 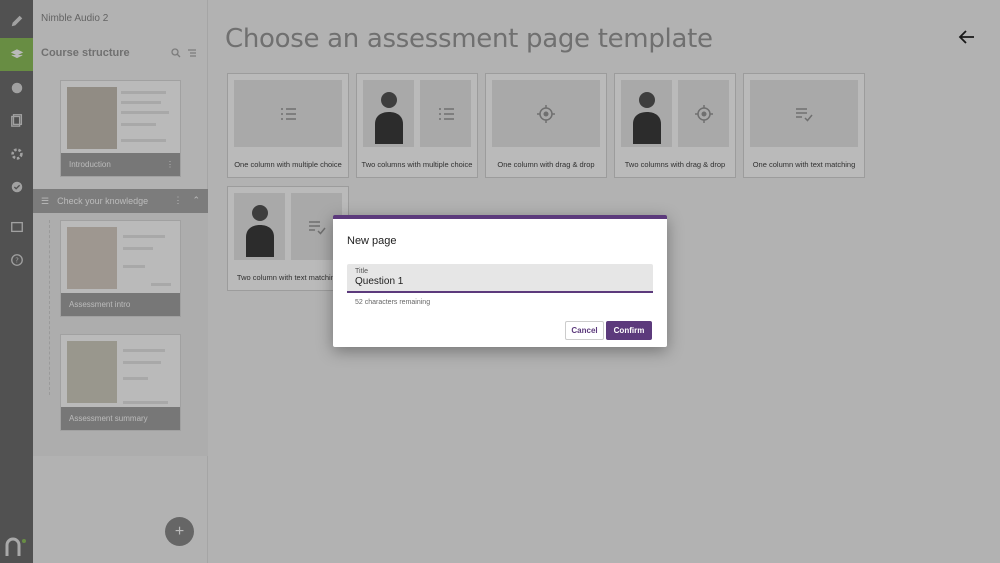 What do you see at coordinates (584, 330) in the screenshot?
I see `cancel-button: Cancel` at bounding box center [584, 330].